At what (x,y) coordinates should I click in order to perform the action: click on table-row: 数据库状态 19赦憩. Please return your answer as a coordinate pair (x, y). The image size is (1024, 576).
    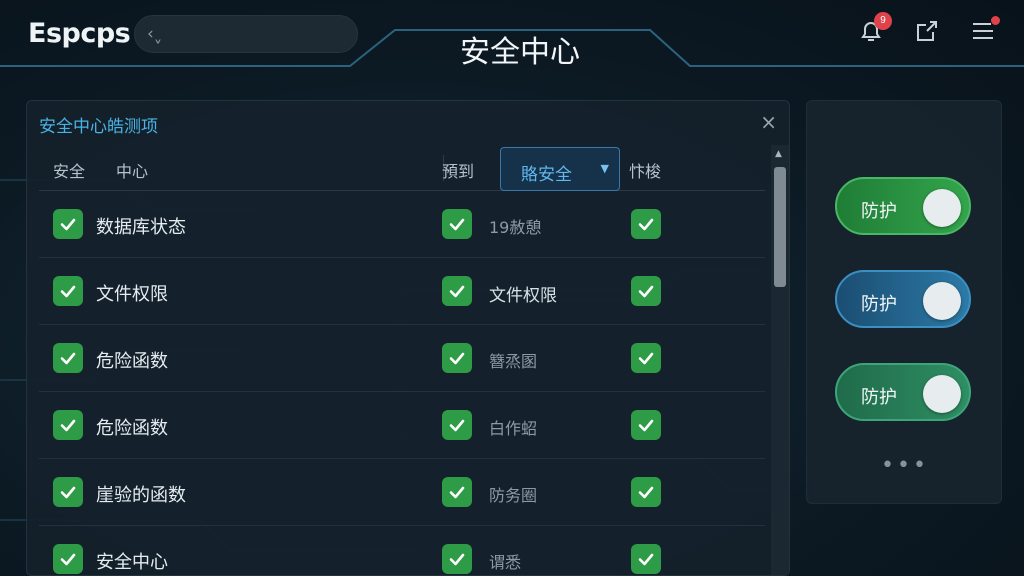
    Looking at the image, I should click on (402, 224).